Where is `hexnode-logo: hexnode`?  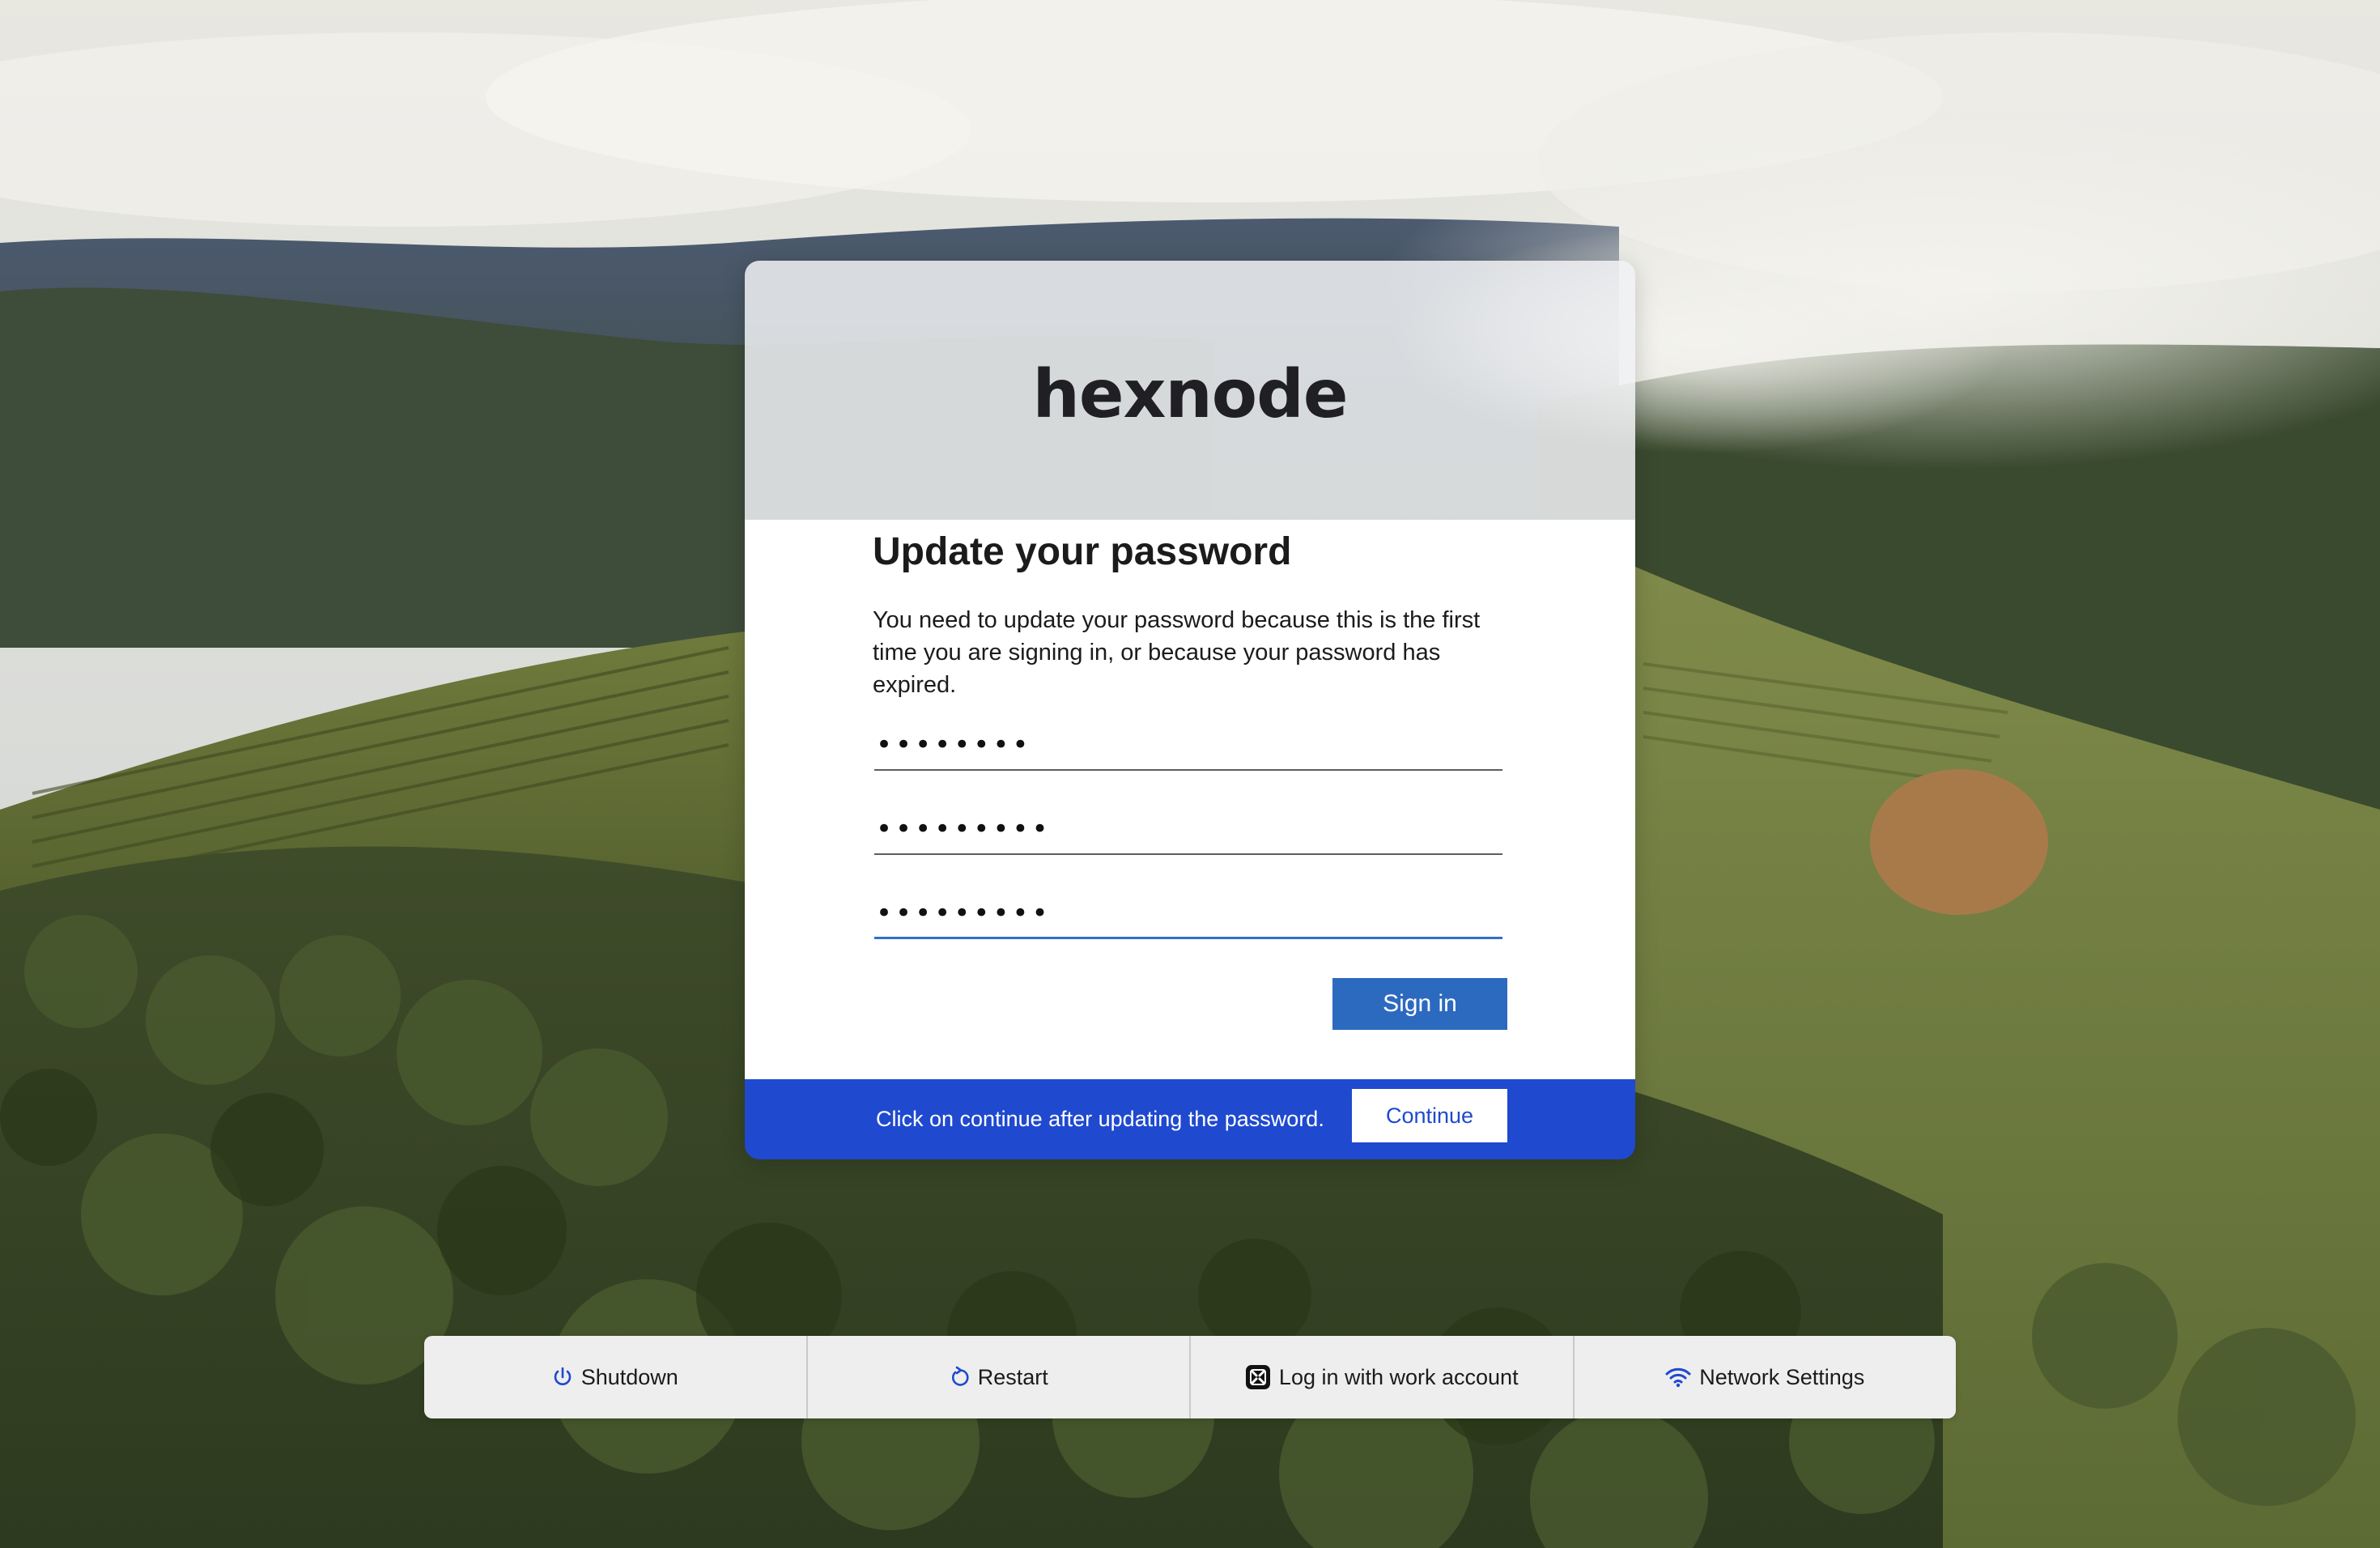 hexnode-logo: hexnode is located at coordinates (1190, 394).